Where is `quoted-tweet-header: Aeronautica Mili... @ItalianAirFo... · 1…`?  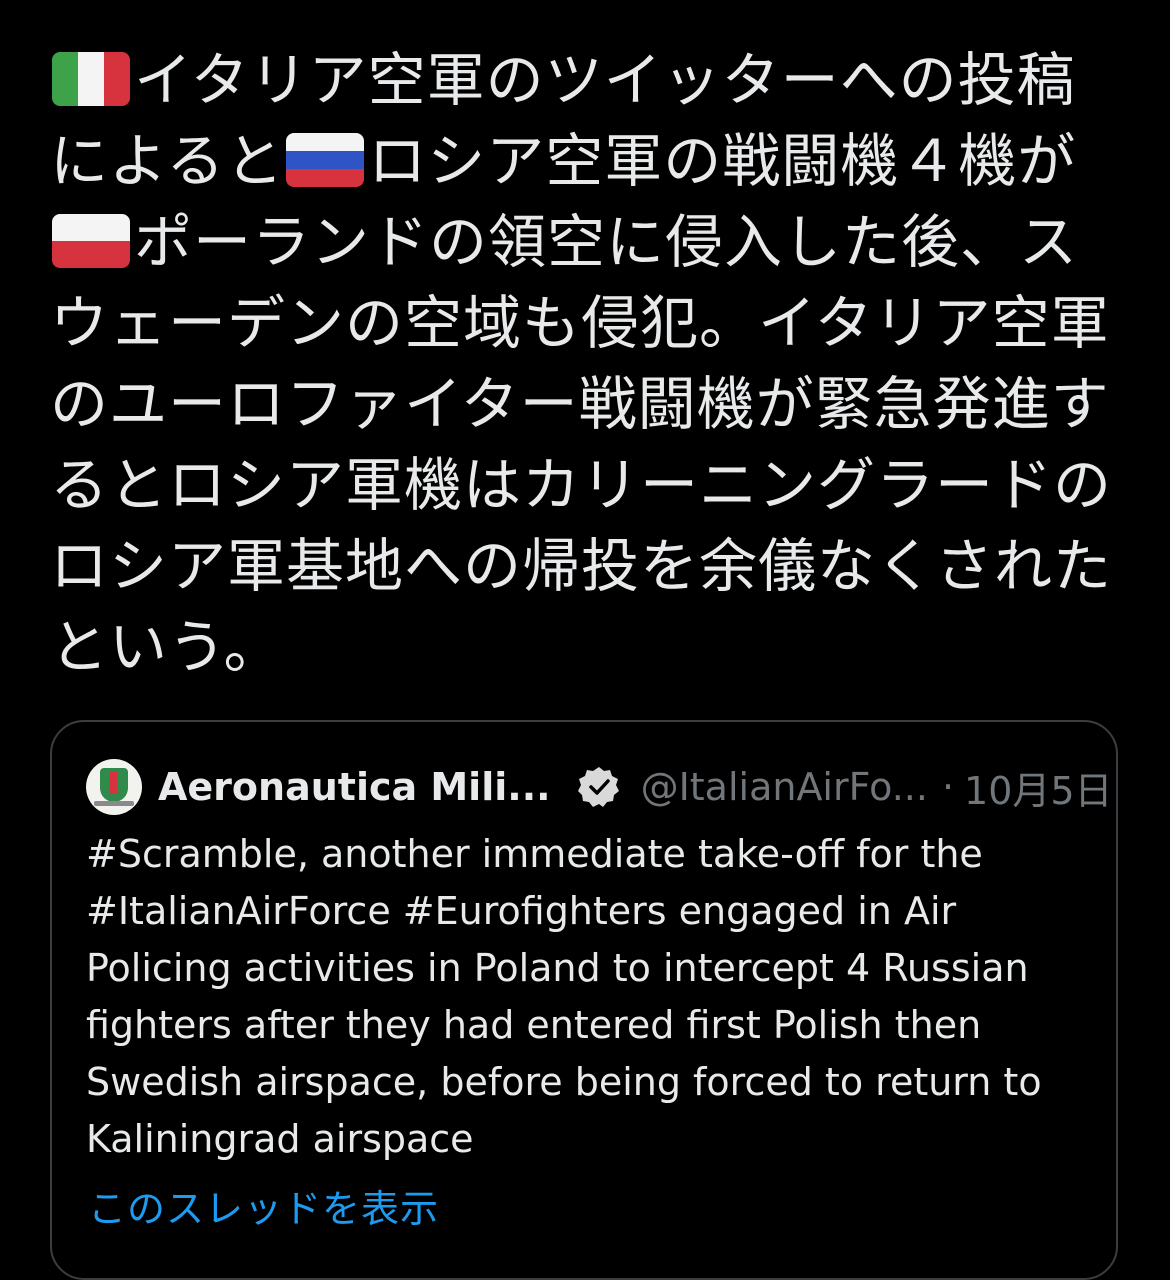 quoted-tweet-header: Aeronautica Mili... @ItalianAirFo... · 1… is located at coordinates (599, 787).